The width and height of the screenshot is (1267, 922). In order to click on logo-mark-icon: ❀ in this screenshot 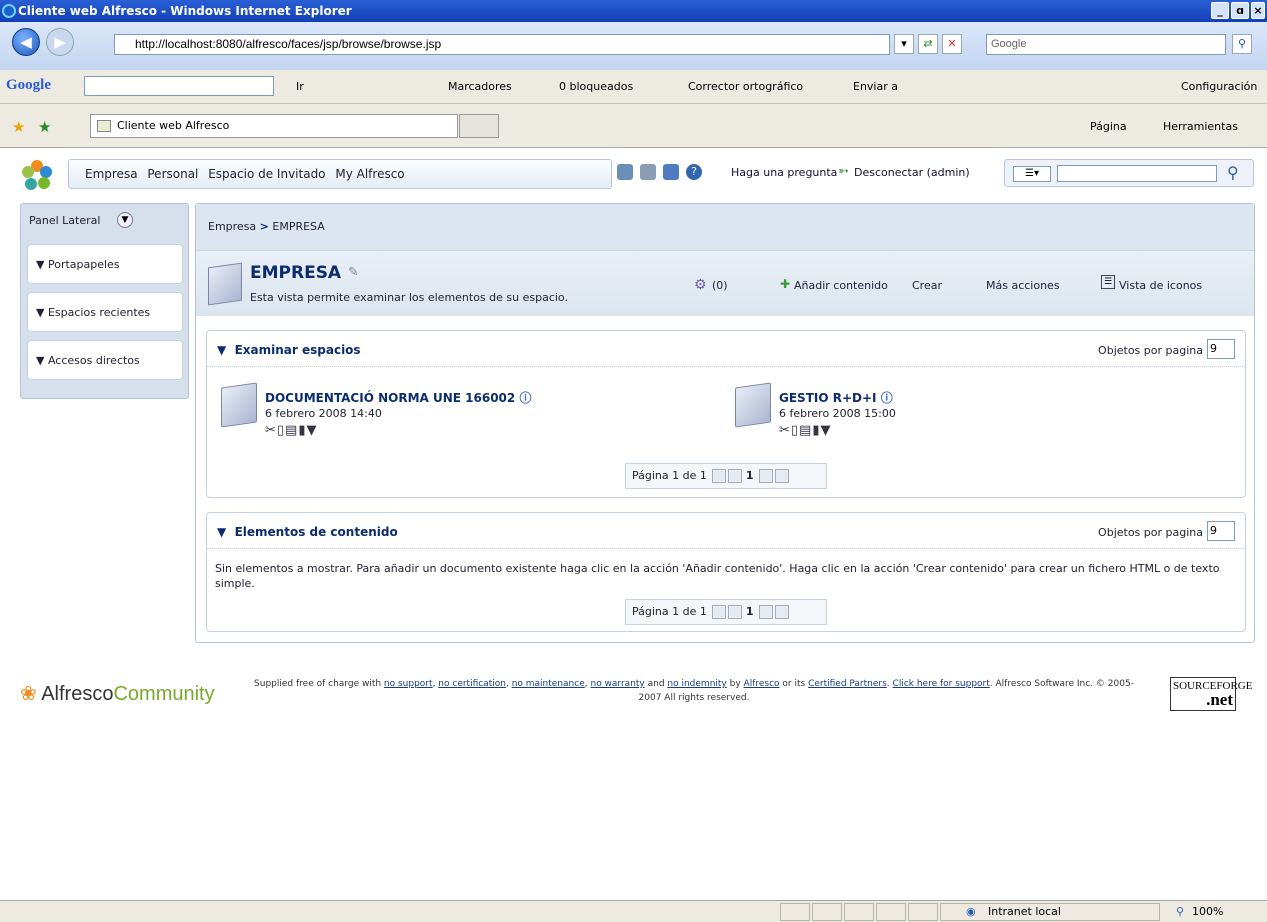, I will do `click(28, 694)`.